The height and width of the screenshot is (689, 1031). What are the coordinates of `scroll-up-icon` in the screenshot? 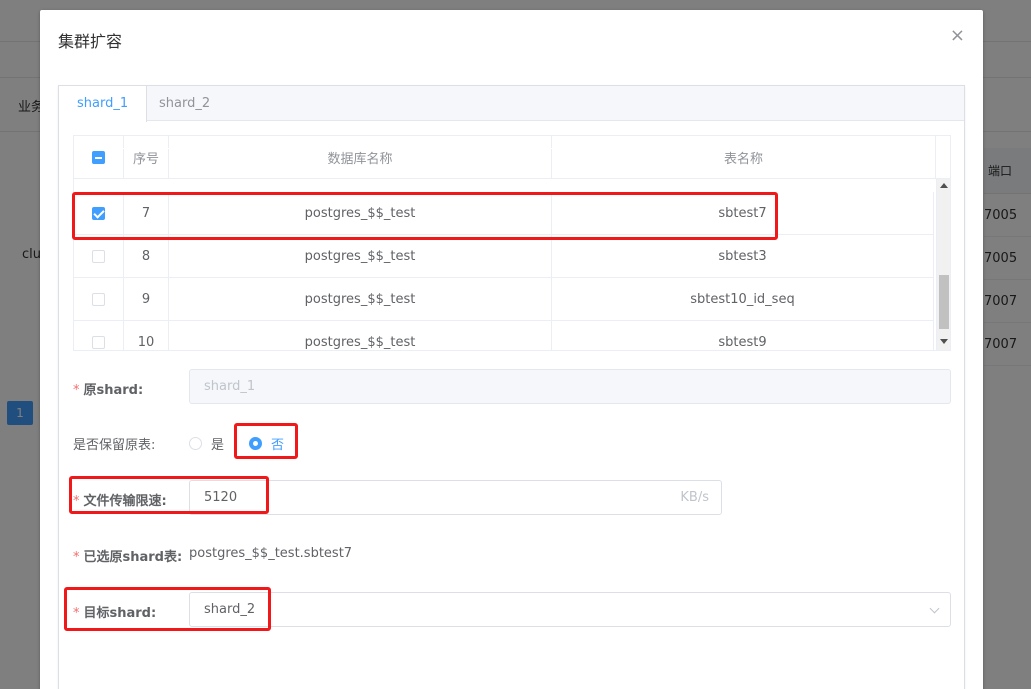 It's located at (944, 185).